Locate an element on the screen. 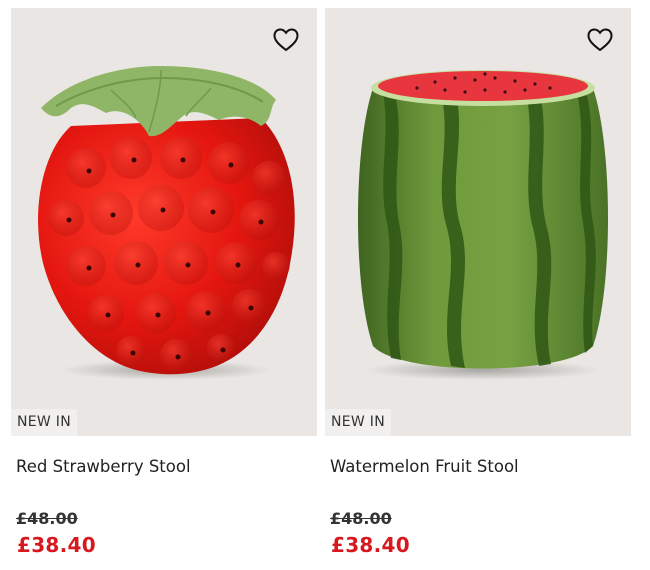 The height and width of the screenshot is (570, 650). product-title: Watermelon Fruit Stool is located at coordinates (424, 466).